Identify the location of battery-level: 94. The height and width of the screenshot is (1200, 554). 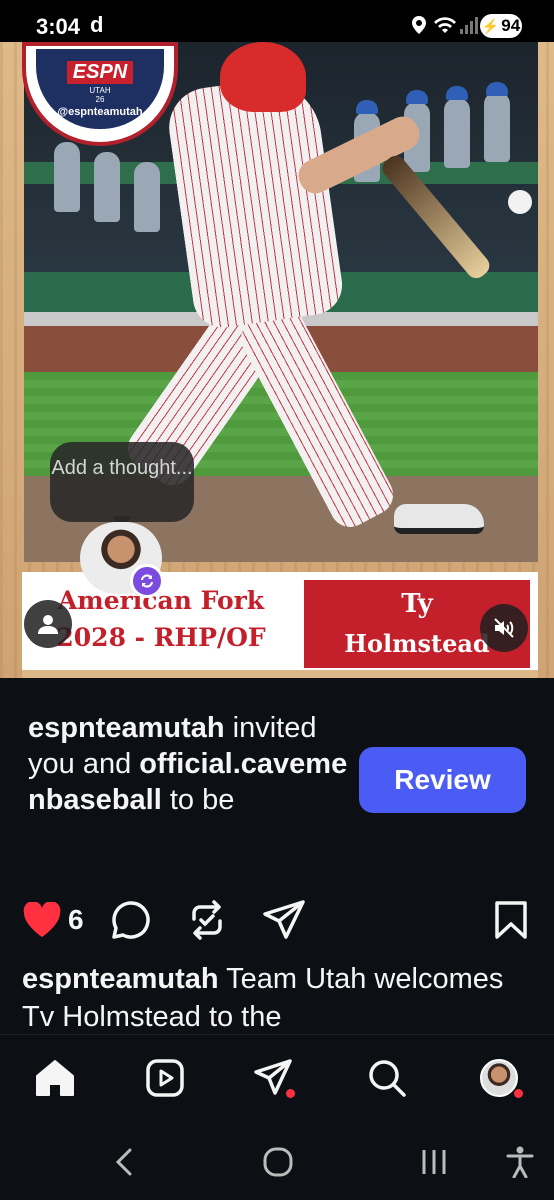
(511, 25).